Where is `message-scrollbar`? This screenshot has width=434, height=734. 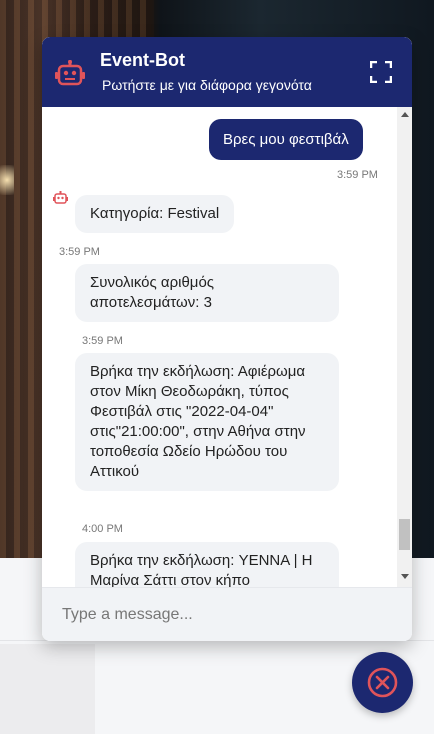
message-scrollbar is located at coordinates (404, 347).